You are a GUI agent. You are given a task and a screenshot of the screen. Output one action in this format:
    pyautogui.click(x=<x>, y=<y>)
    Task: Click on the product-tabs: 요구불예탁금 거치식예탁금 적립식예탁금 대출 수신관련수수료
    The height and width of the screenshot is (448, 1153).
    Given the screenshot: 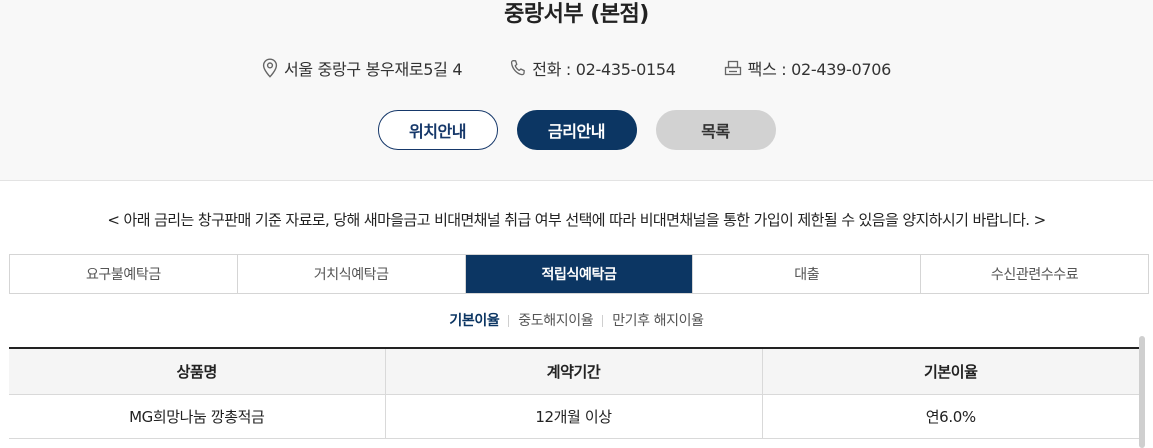 What is the action you would take?
    pyautogui.click(x=579, y=274)
    